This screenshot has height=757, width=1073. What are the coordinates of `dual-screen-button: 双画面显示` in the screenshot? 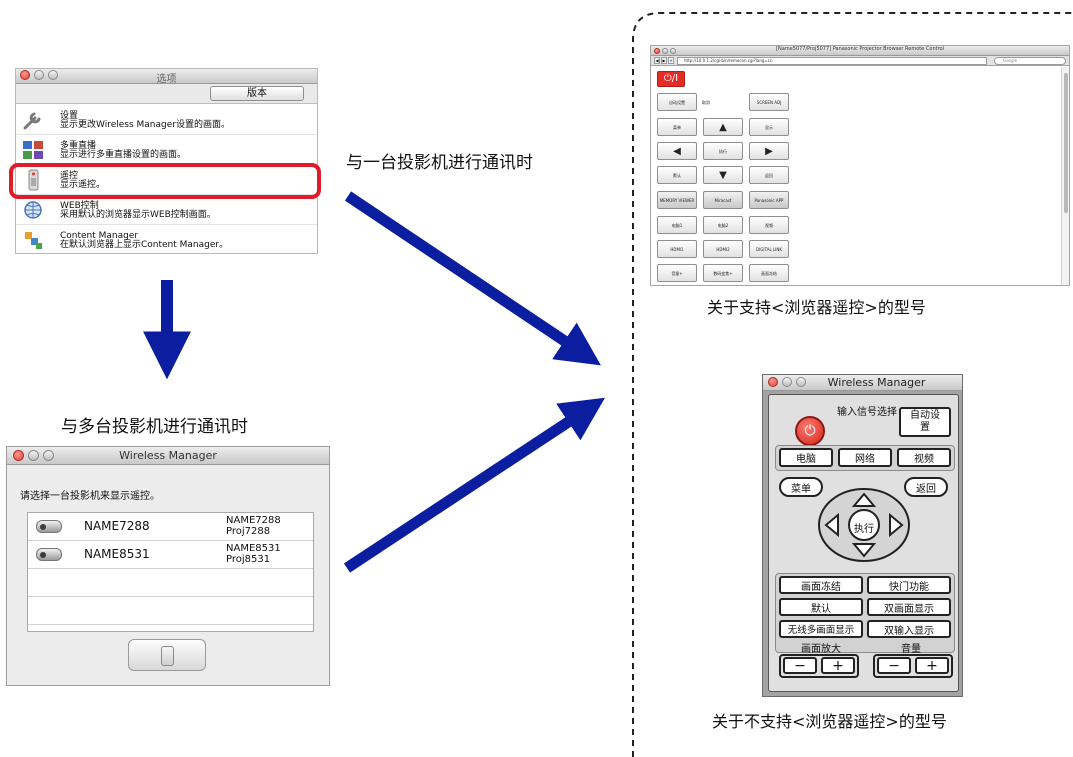 It's located at (909, 607).